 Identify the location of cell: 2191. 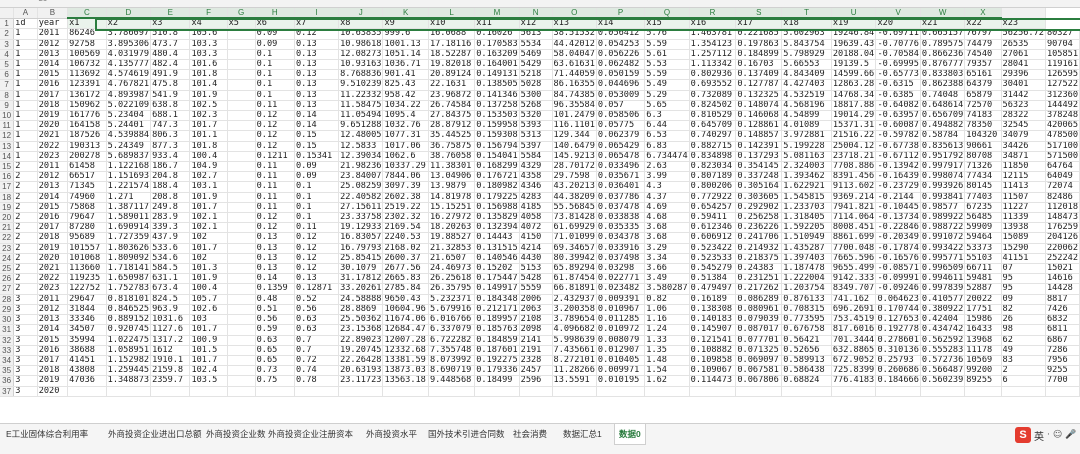
(536, 350).